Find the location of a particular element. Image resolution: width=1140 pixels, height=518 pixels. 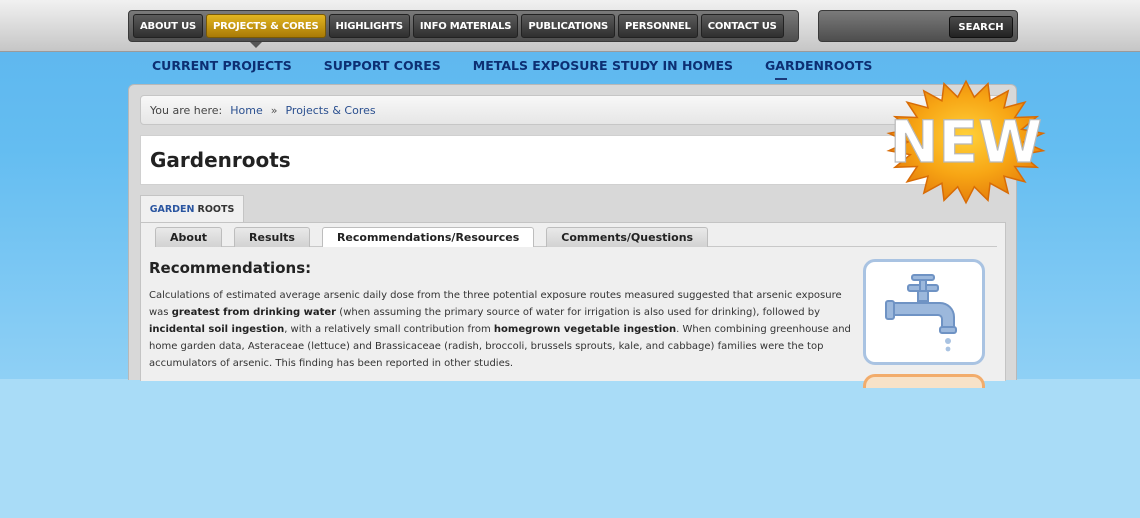

nav-personnel-button: PERSONNEL is located at coordinates (658, 26).